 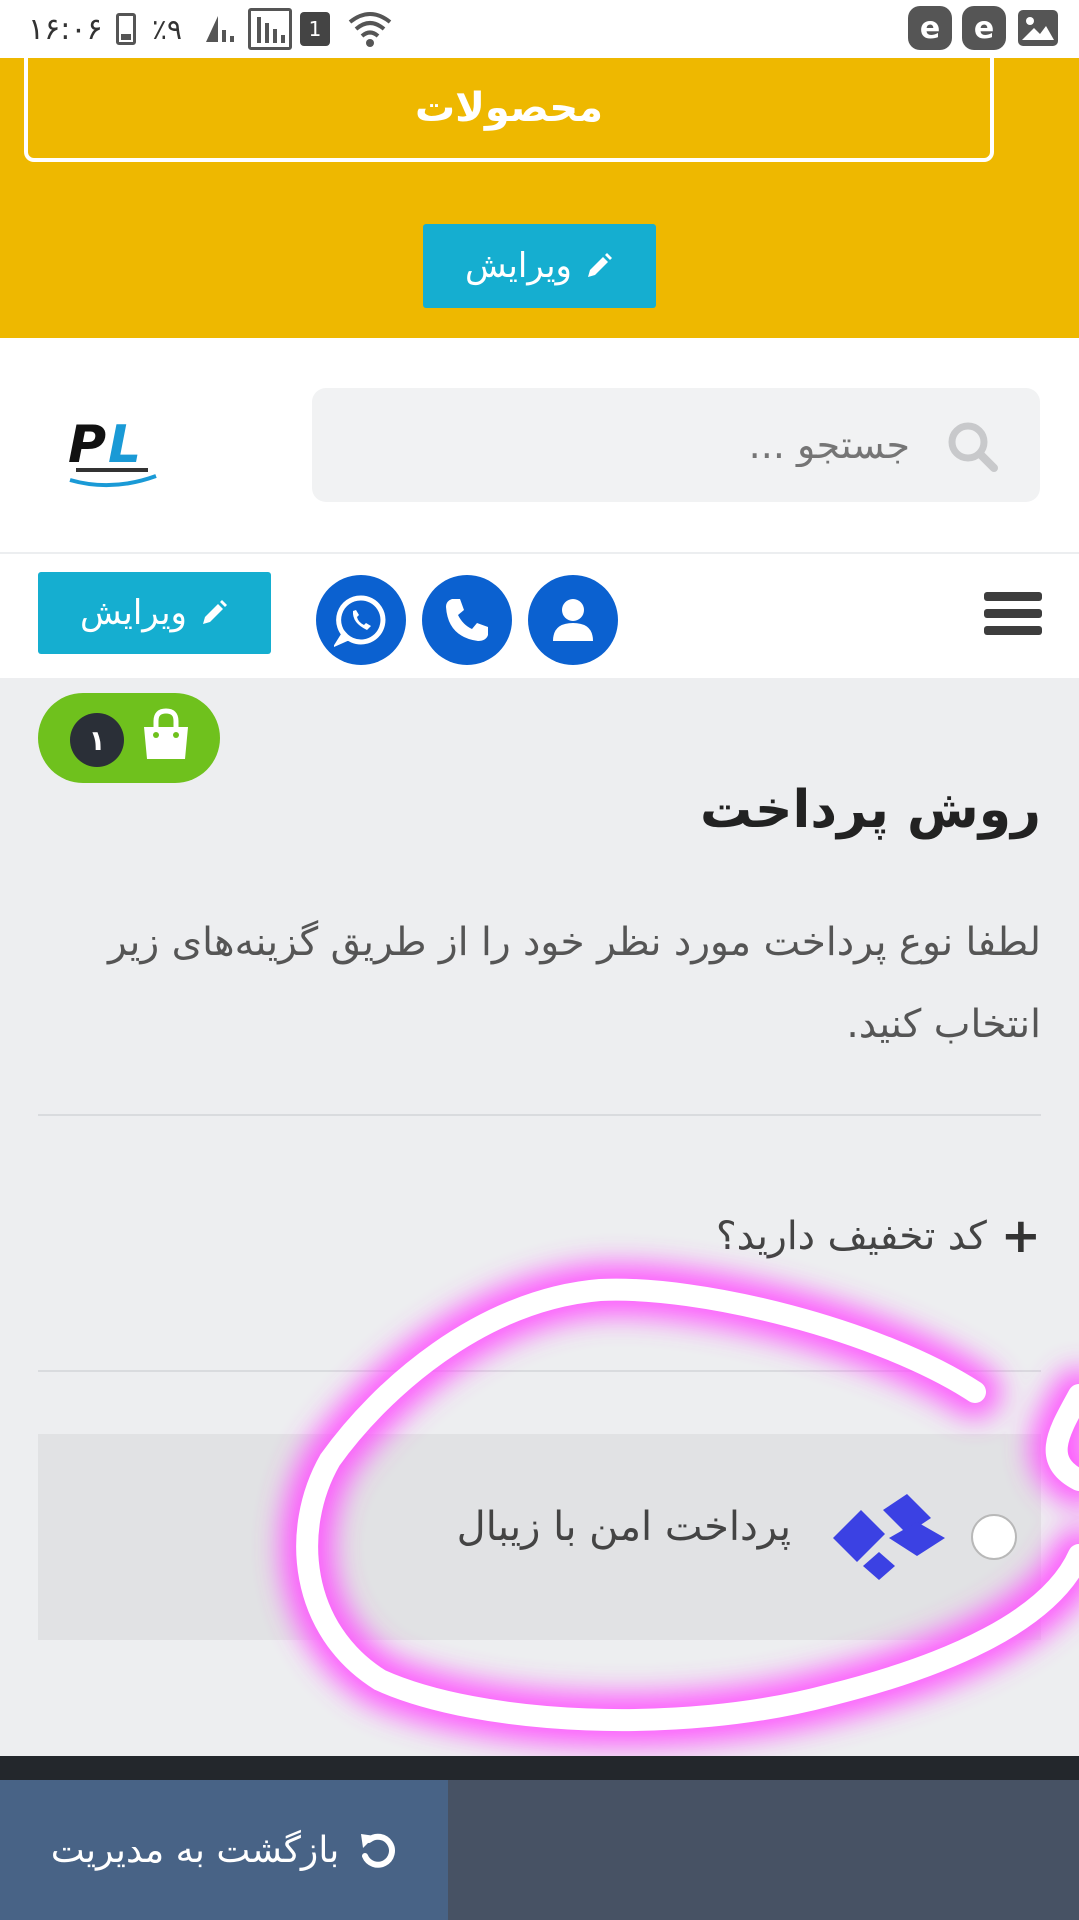 I want to click on shopping-bag-icon, so click(x=166, y=733).